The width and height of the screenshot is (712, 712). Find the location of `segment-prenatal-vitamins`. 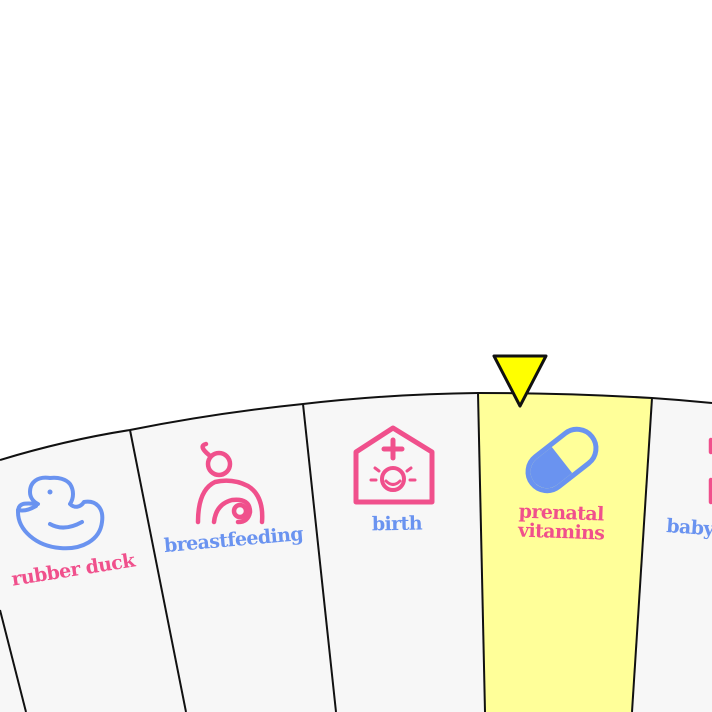

segment-prenatal-vitamins is located at coordinates (565, 552).